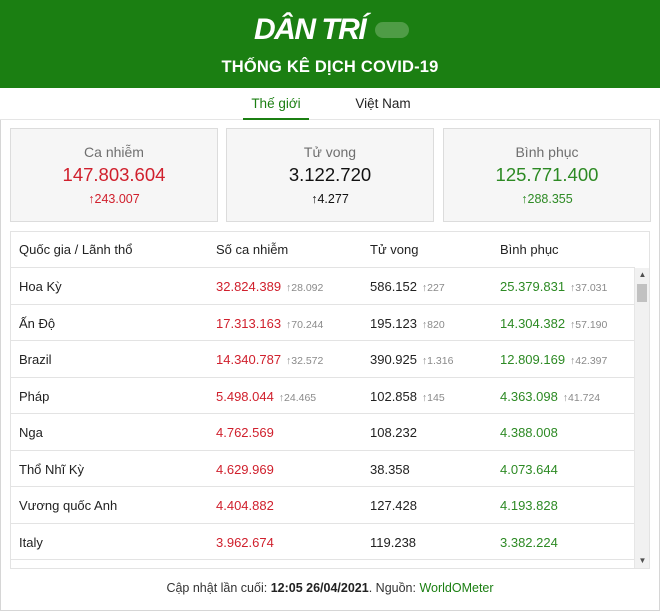  Describe the element at coordinates (323, 505) in the screenshot. I see `table-row: Vương quốc Anh 4.404.882 127.428 4.193.828` at that location.